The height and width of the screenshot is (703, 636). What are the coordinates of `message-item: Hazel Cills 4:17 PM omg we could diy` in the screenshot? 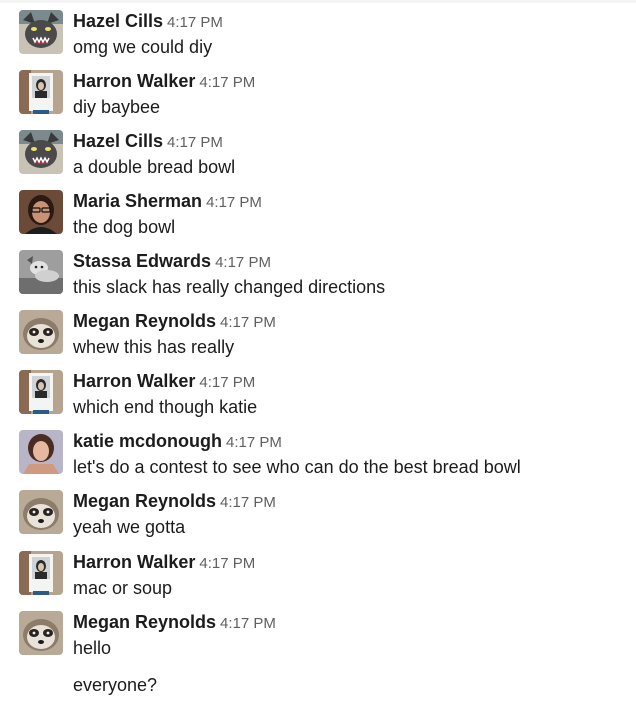 It's located at (318, 30).